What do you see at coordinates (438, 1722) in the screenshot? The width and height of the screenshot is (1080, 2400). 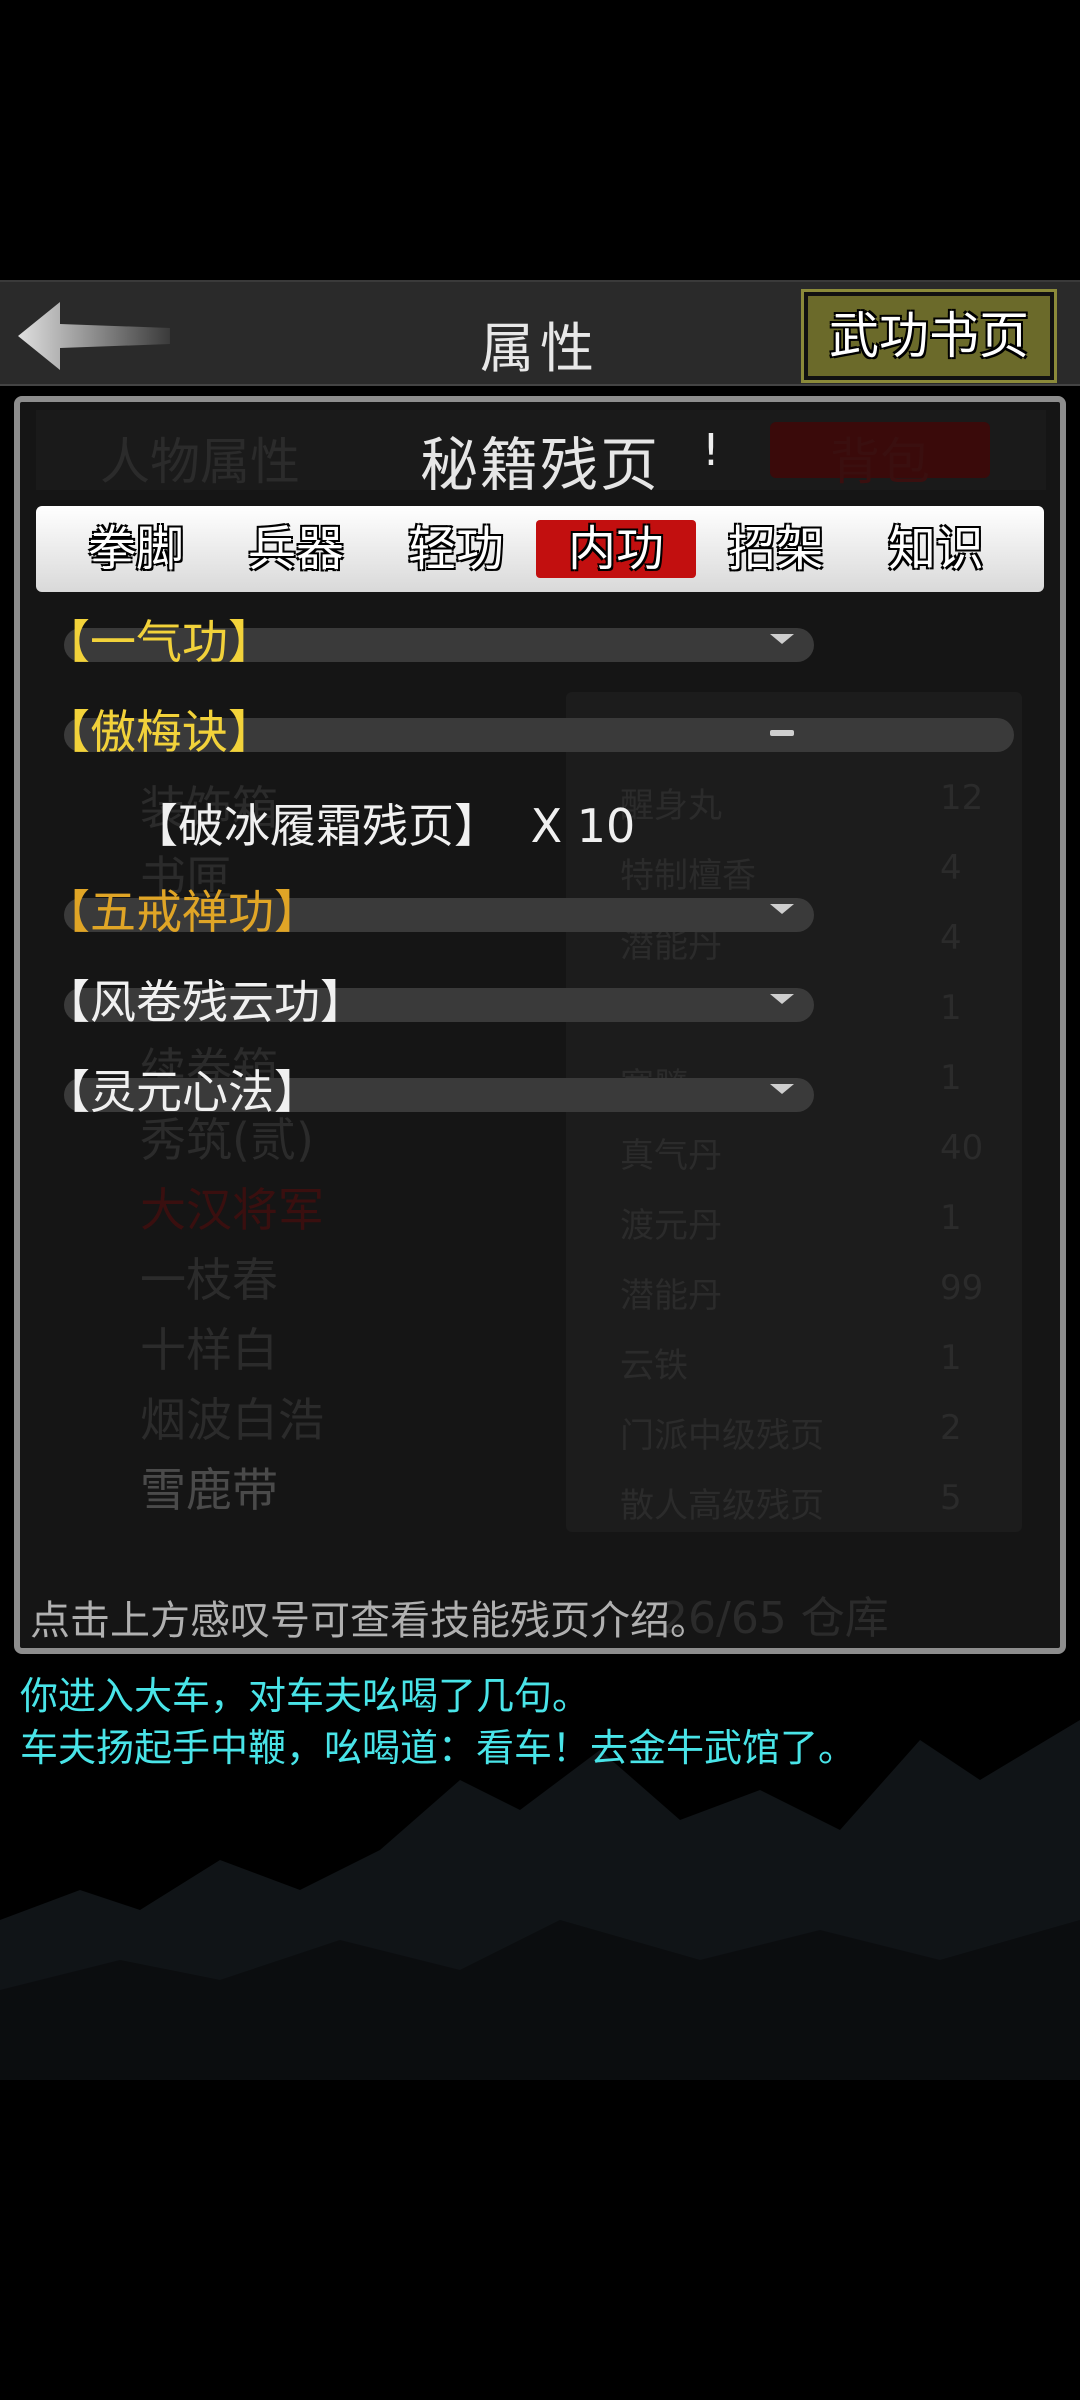 I see `message-log: 你进入大车，对车夫吆喝了几句。 车夫扬起手中鞭，吆喝道：看车！去金牛武馆了。` at bounding box center [438, 1722].